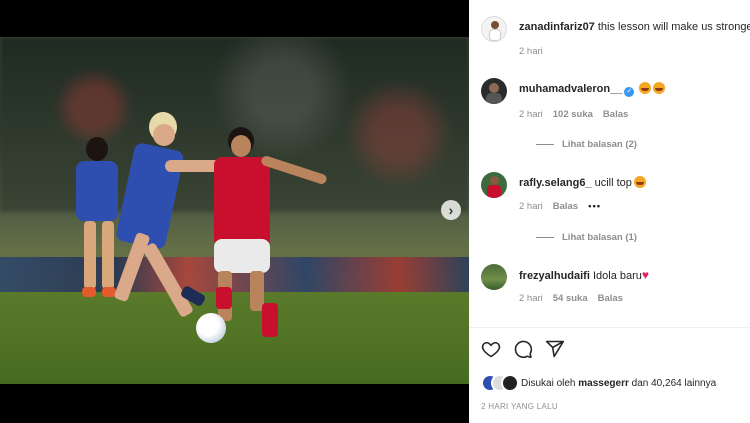 This screenshot has height=423, width=750. I want to click on liked-by-username: massegerr, so click(603, 383).